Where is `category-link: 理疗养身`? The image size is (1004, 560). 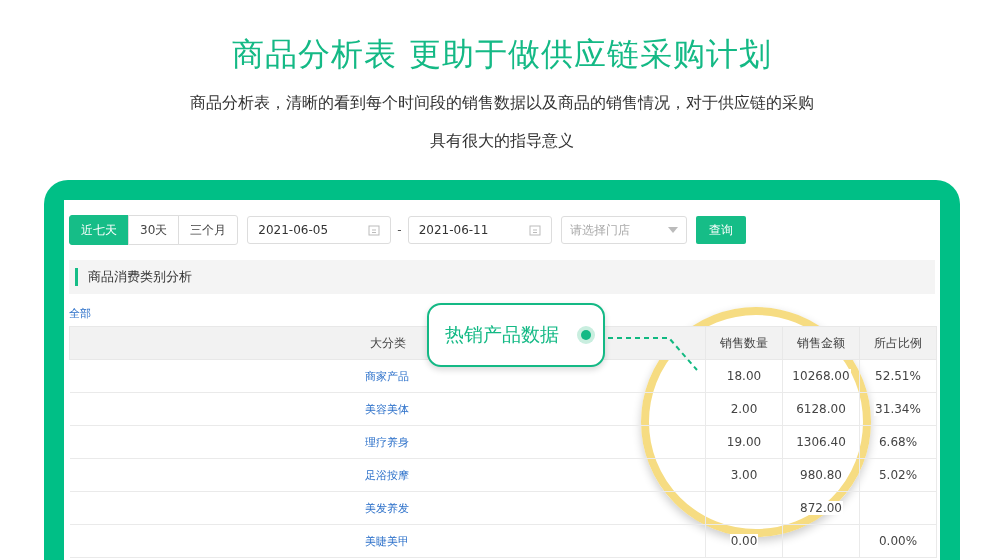 category-link: 理疗养身 is located at coordinates (387, 442).